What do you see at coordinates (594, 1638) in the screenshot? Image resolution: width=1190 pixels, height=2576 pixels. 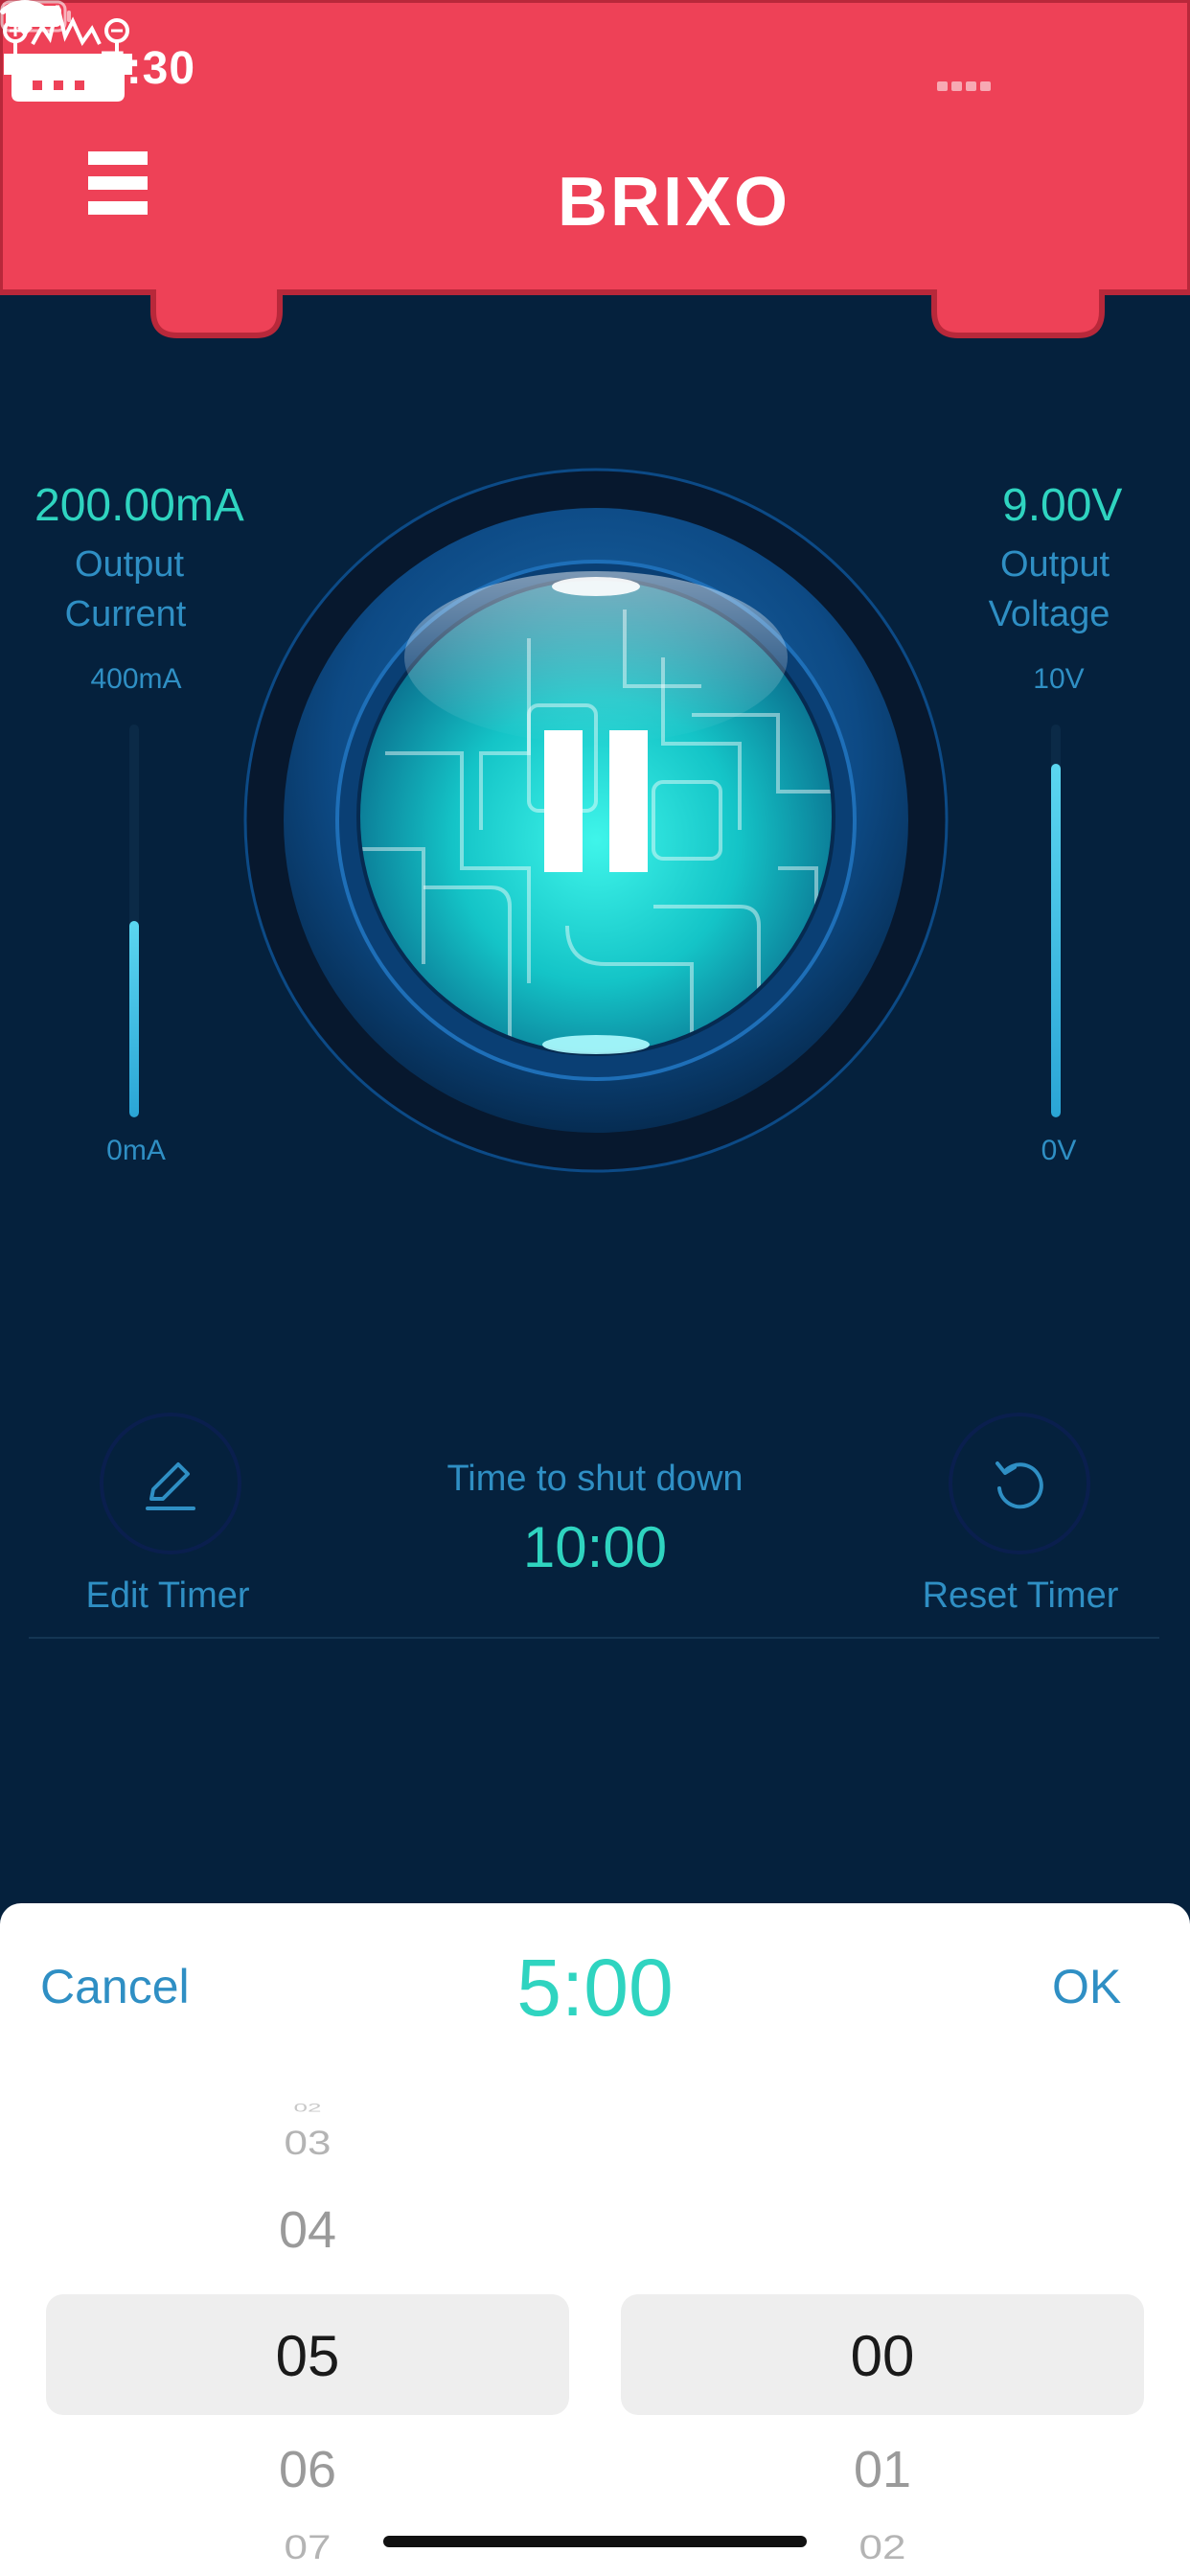 I see `divider` at bounding box center [594, 1638].